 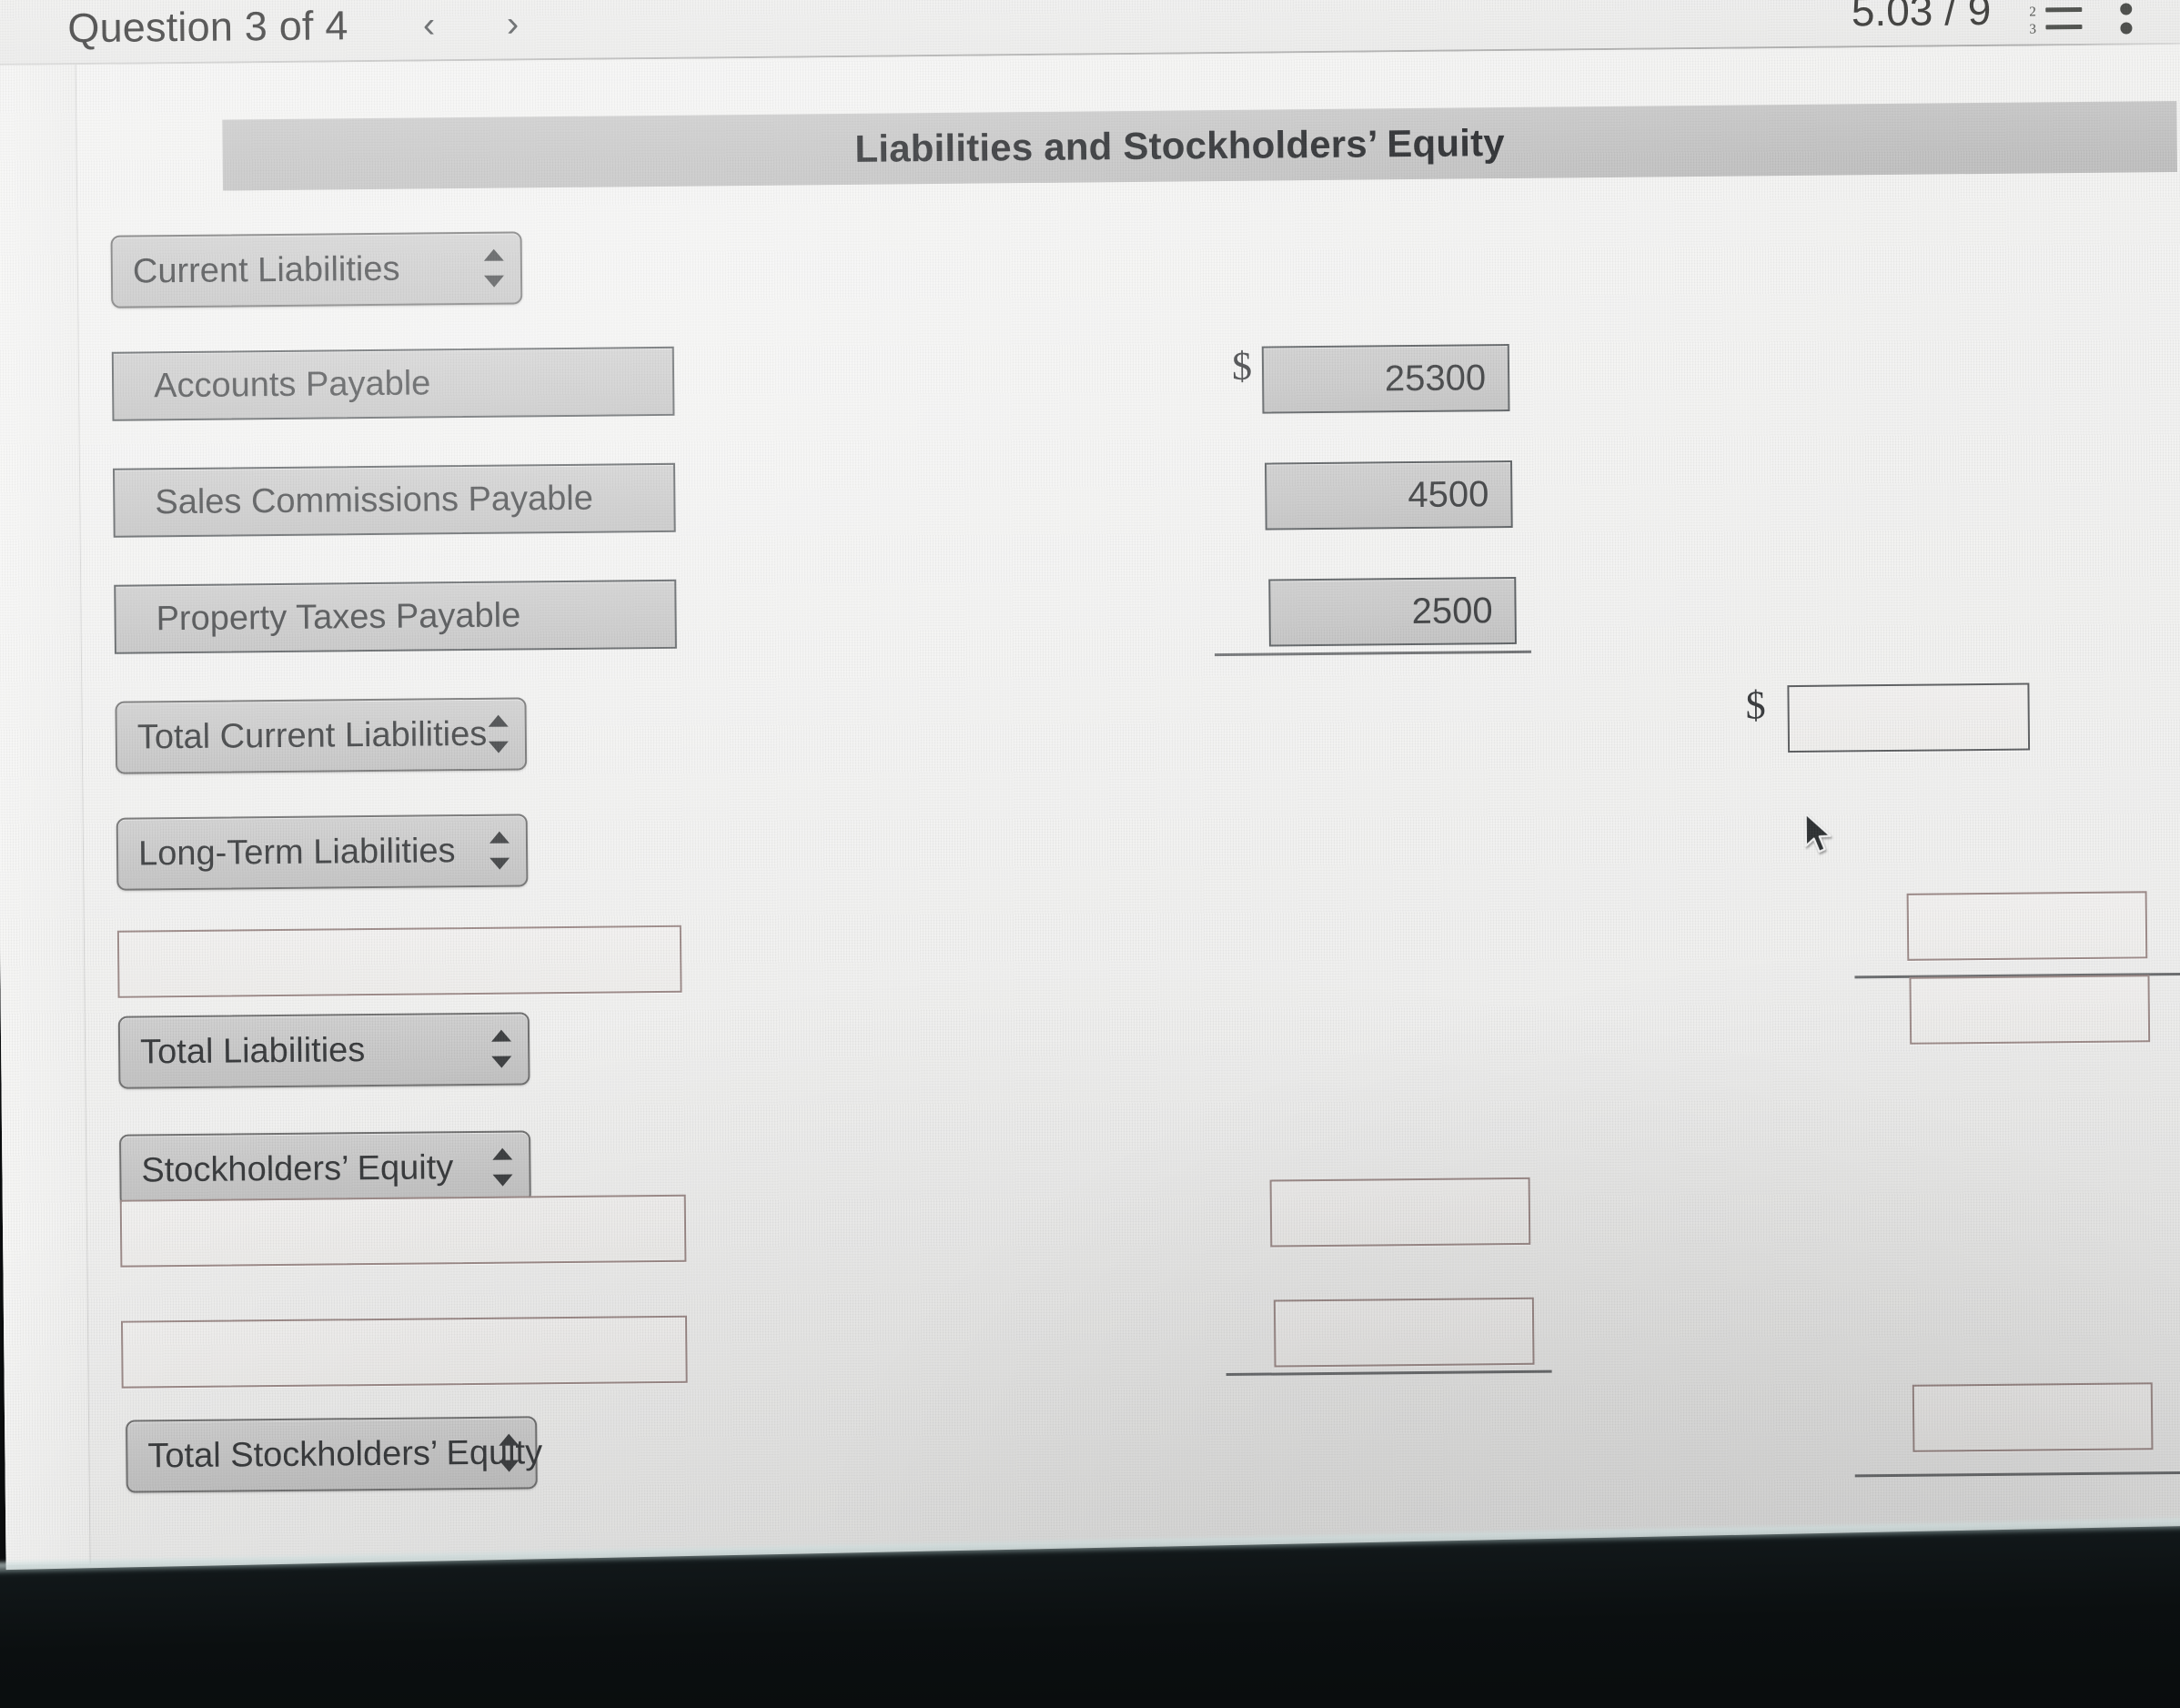 I want to click on page-title: Liabilities and Stockholders’ Equity, so click(x=1180, y=145).